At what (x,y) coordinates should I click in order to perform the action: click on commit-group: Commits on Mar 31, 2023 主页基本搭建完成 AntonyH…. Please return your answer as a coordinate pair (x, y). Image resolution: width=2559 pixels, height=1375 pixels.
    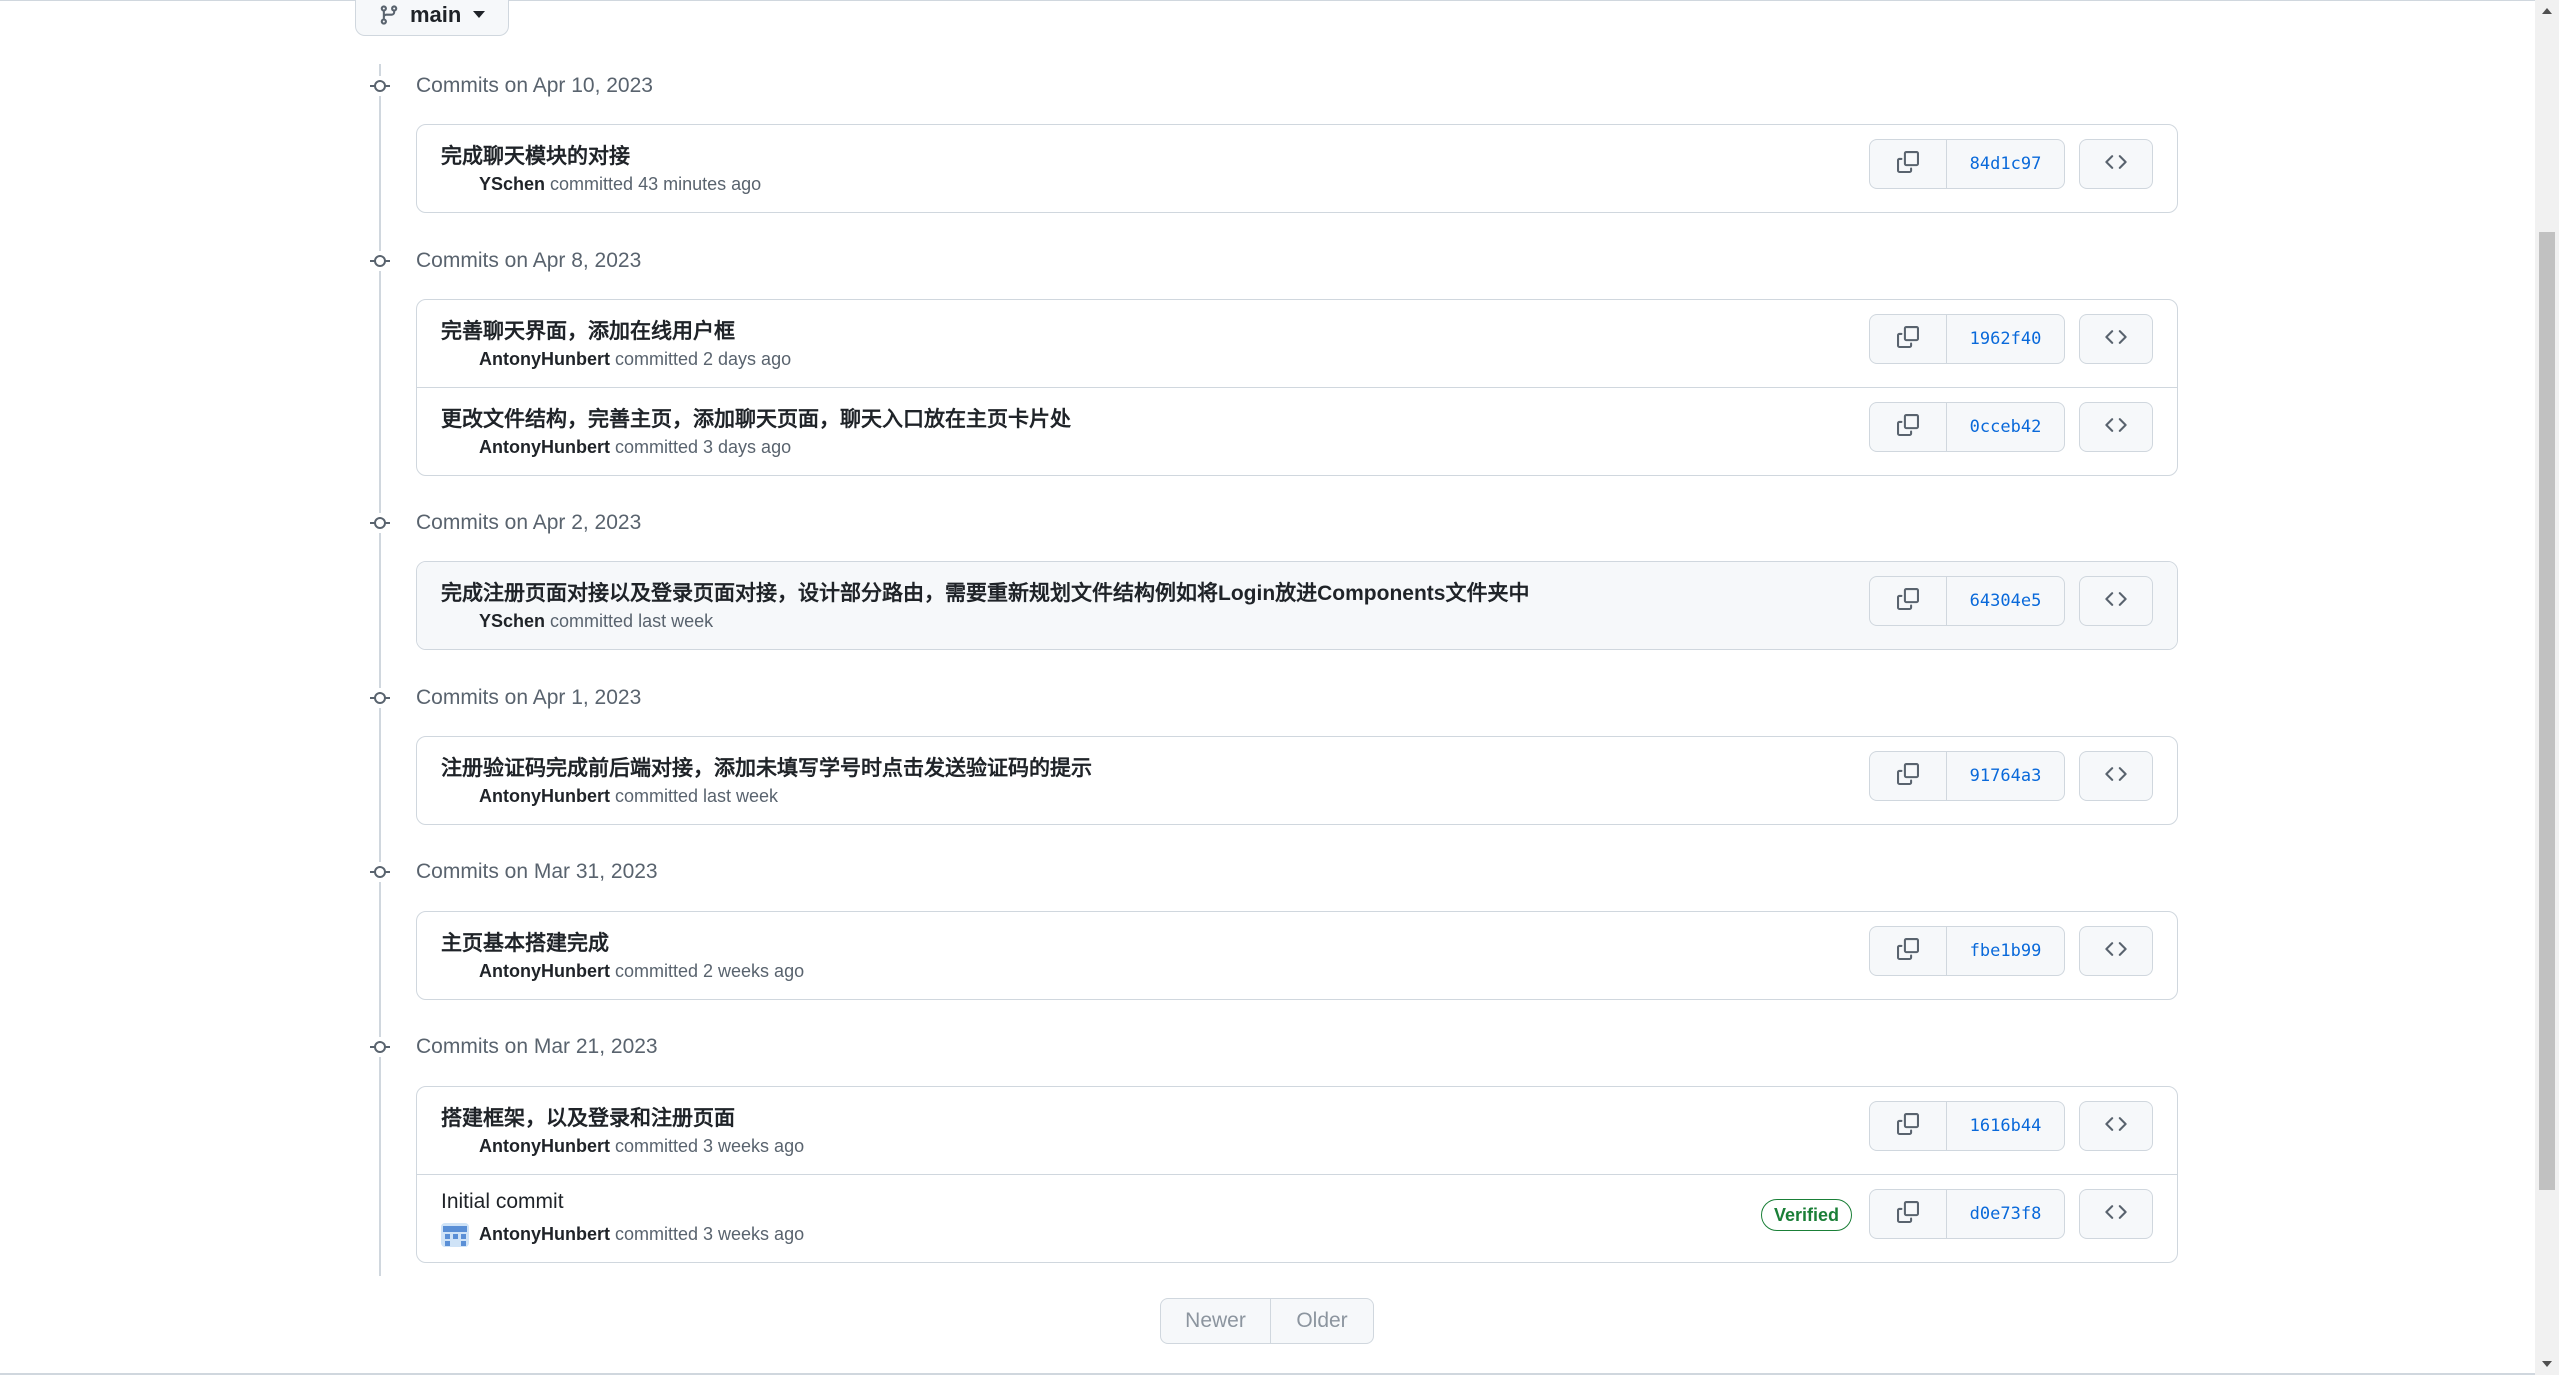
    Looking at the image, I should click on (1275, 926).